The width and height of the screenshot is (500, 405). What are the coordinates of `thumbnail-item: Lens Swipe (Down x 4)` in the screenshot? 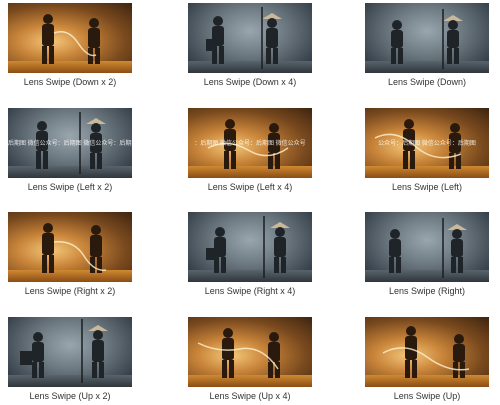 It's located at (250, 45).